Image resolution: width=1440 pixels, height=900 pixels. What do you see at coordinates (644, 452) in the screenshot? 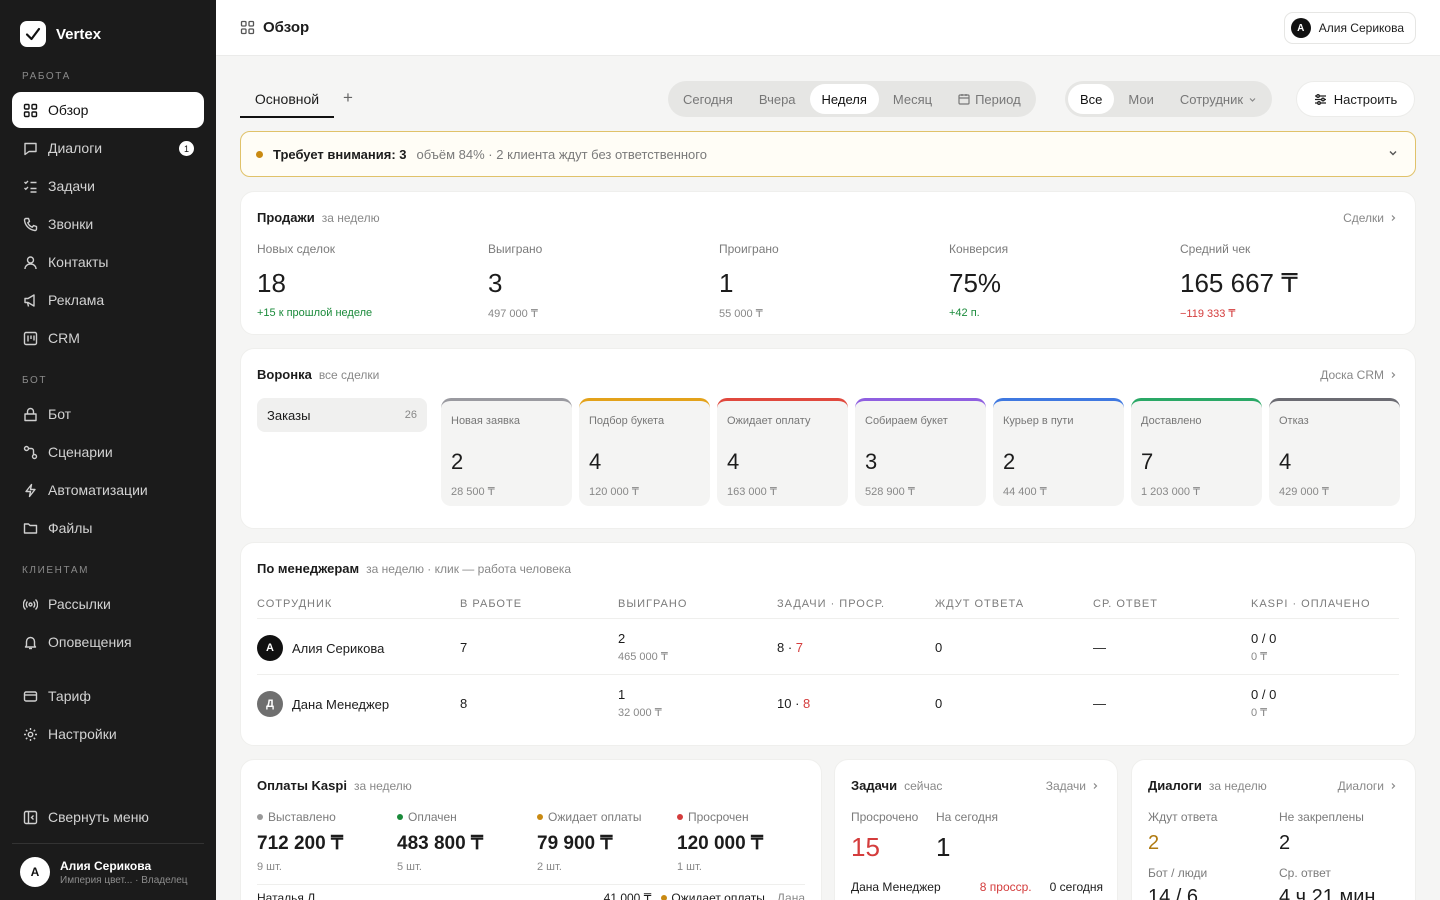
I see `funnel-stage: Подбор букета 4 120 000 ₸` at bounding box center [644, 452].